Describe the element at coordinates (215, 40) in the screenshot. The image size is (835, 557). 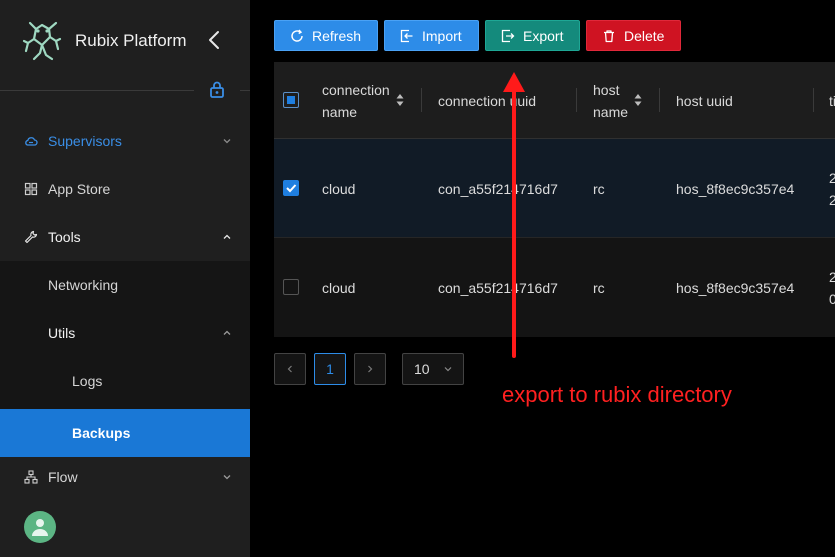
I see `collapse-sidebar-icon` at that location.